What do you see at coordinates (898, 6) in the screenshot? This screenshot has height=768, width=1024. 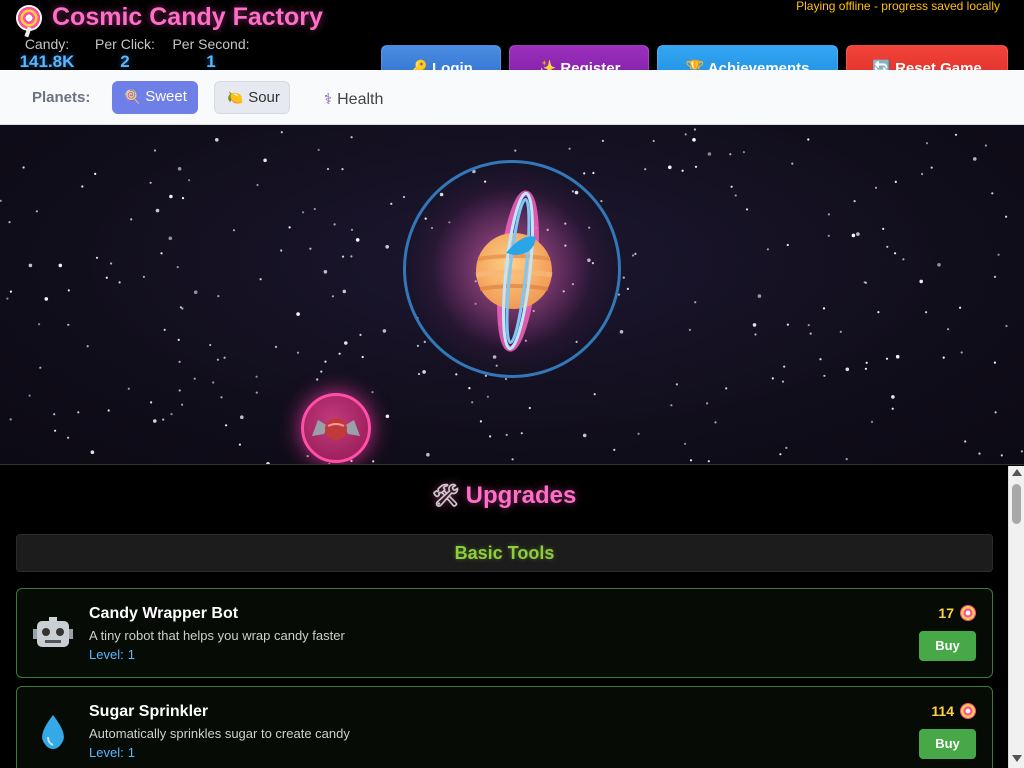 I see `offline-status: Playing offline - progress saved locally` at bounding box center [898, 6].